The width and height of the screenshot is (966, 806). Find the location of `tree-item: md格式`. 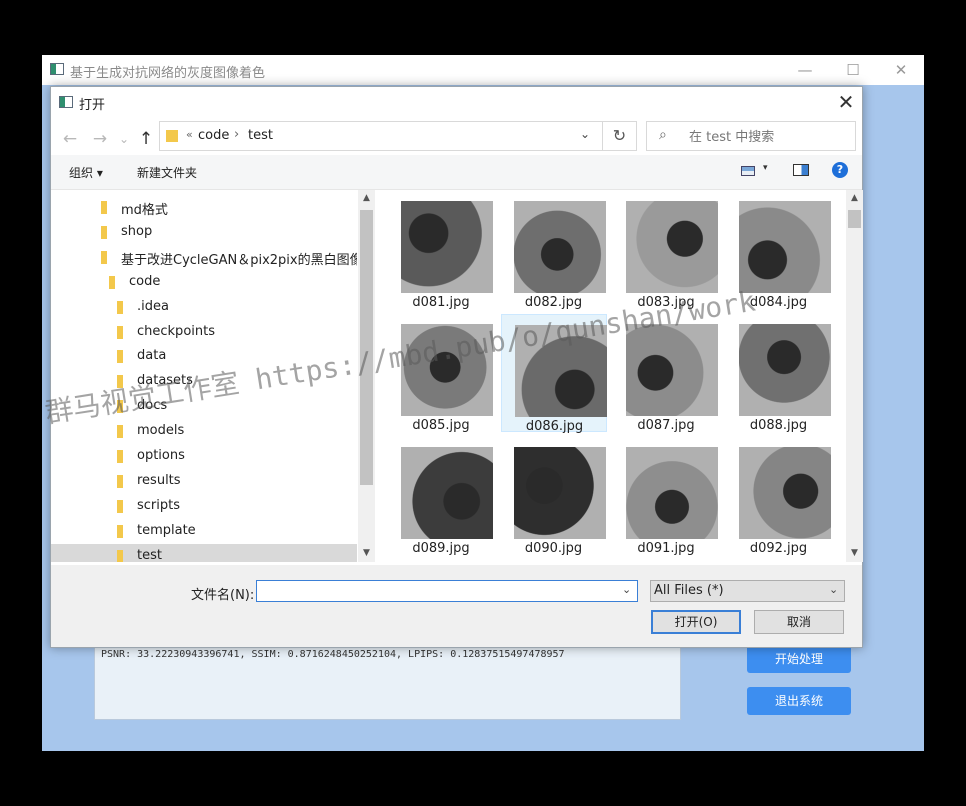

tree-item: md格式 is located at coordinates (204, 207).